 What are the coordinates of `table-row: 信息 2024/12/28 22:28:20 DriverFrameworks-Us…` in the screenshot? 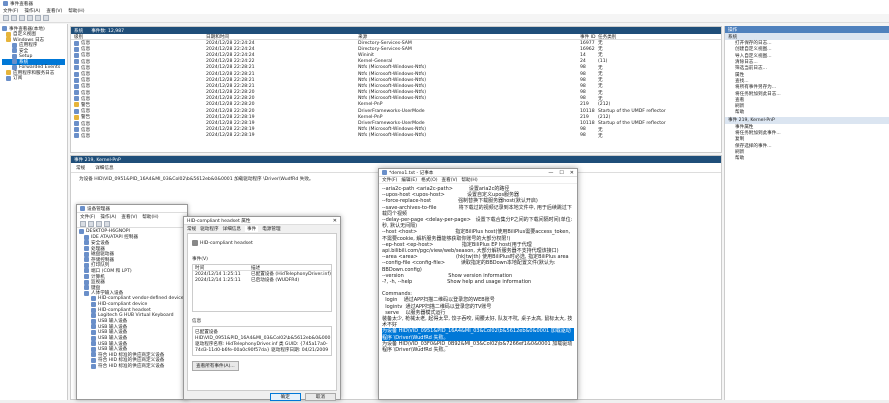 It's located at (396, 111).